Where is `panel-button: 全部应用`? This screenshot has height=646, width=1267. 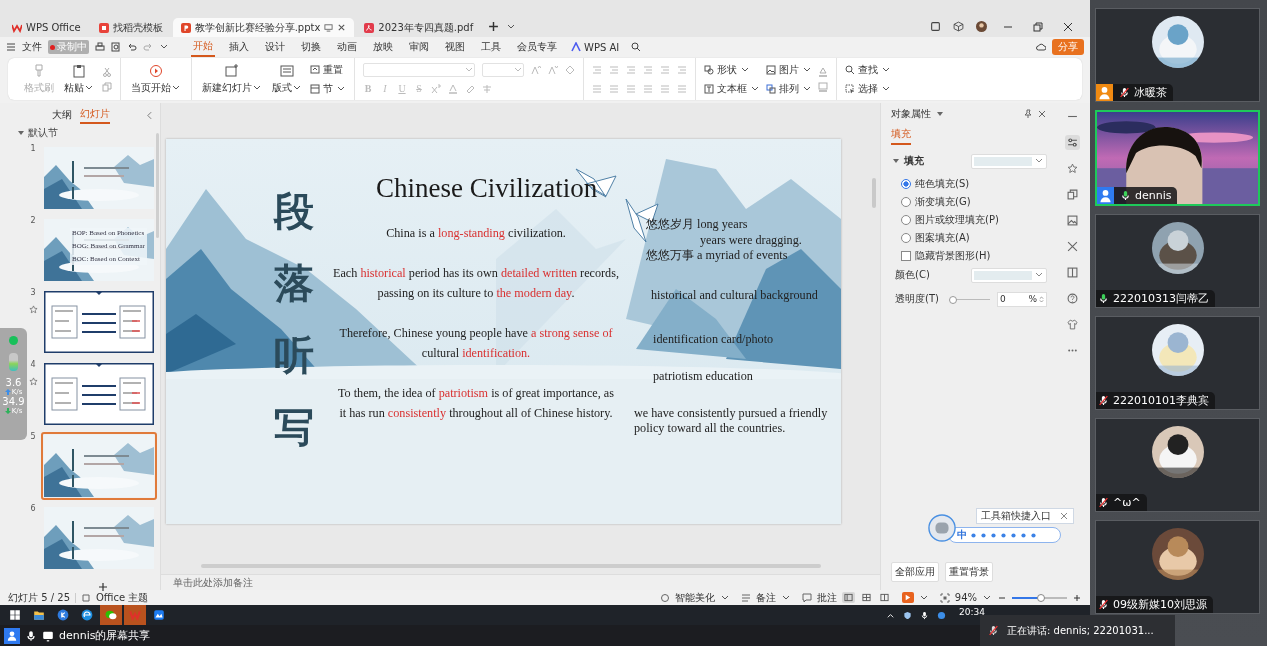
panel-button: 全部应用 is located at coordinates (915, 572).